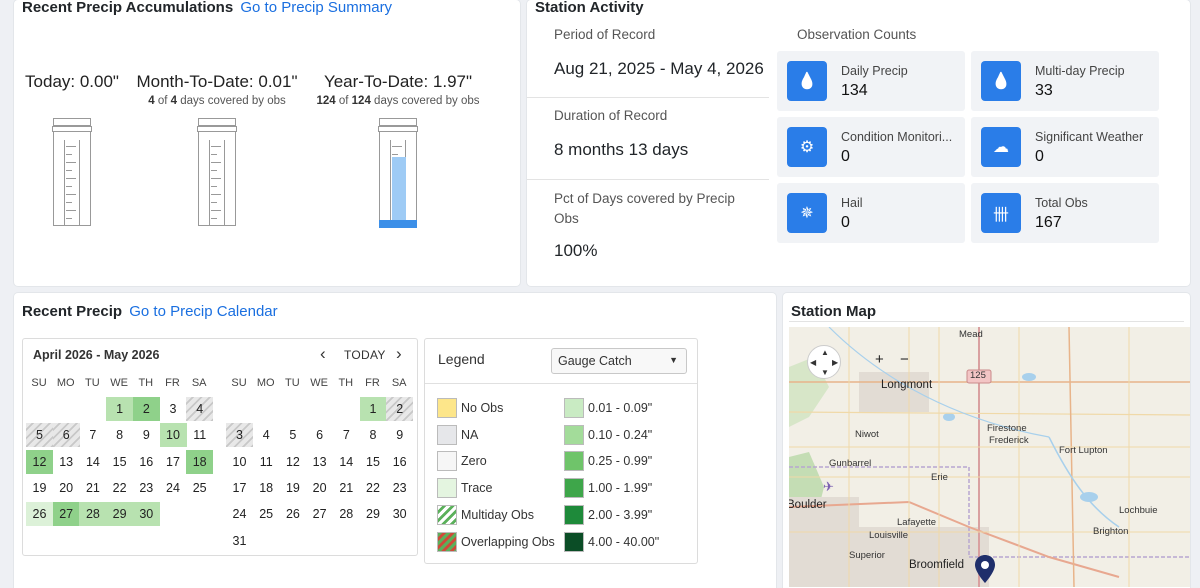 The image size is (1200, 588). Describe the element at coordinates (365, 355) in the screenshot. I see `calendar-today-button: TODAY` at that location.